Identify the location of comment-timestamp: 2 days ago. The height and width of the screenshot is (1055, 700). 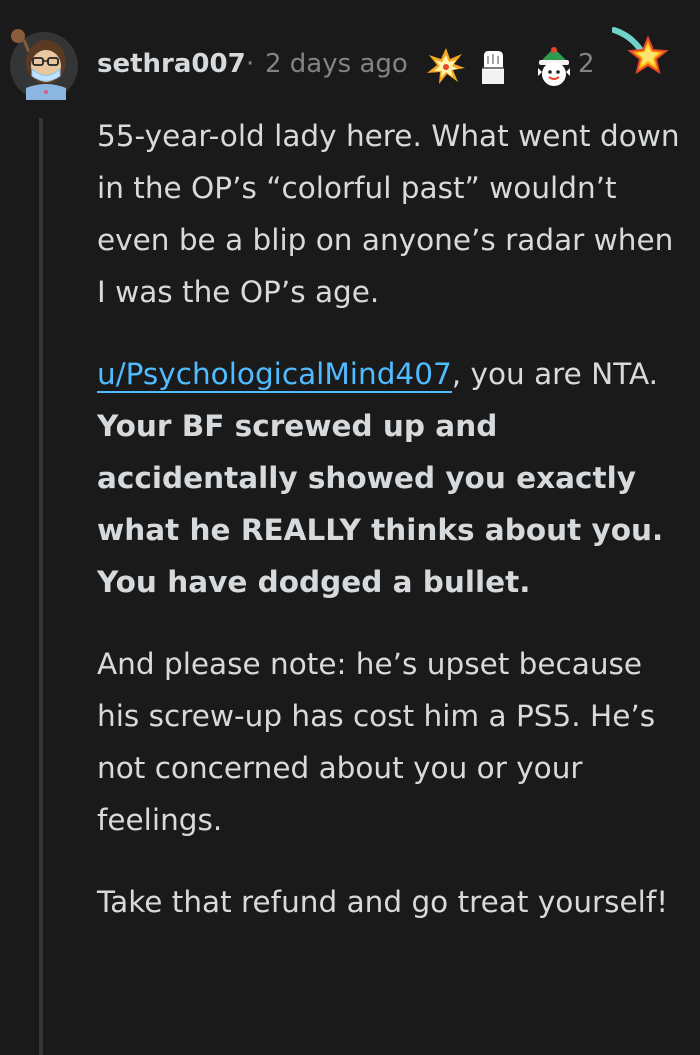
(336, 64).